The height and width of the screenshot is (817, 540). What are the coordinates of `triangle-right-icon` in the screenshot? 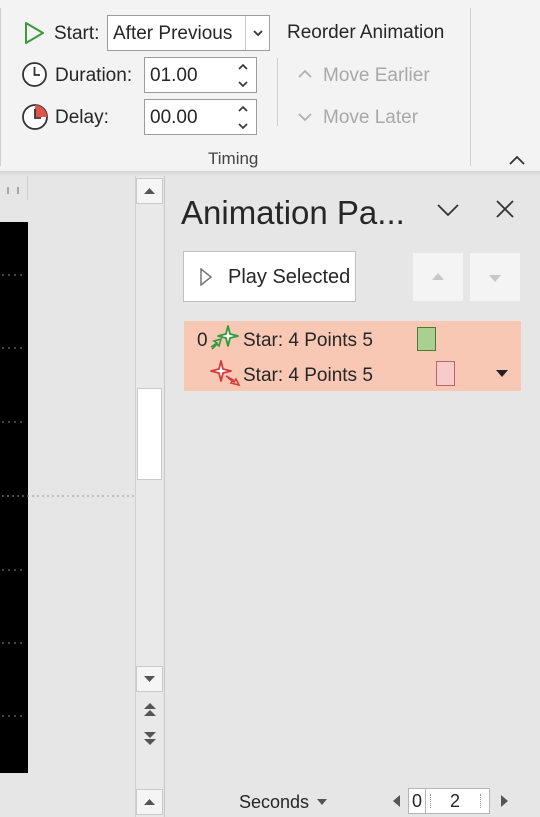 It's located at (505, 801).